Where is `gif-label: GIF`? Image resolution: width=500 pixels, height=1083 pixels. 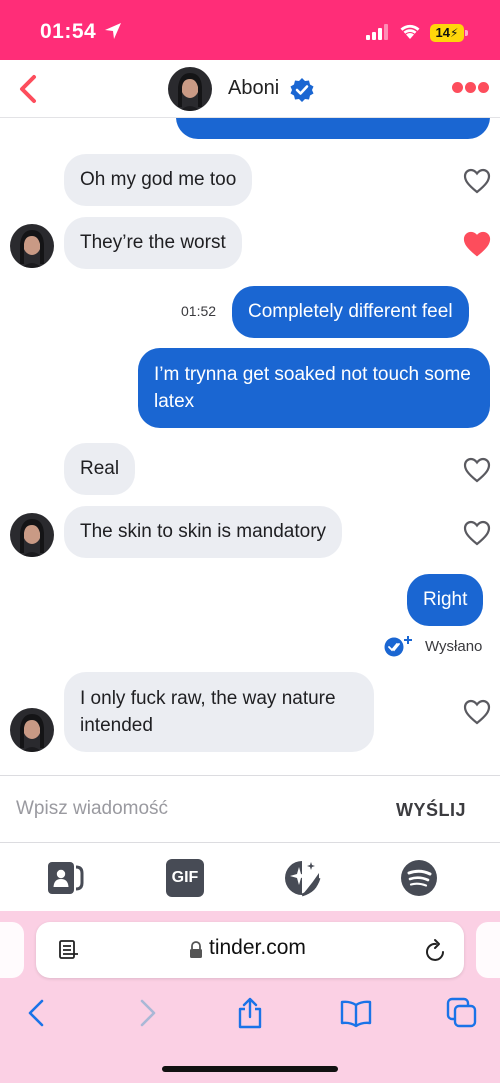 gif-label: GIF is located at coordinates (185, 877).